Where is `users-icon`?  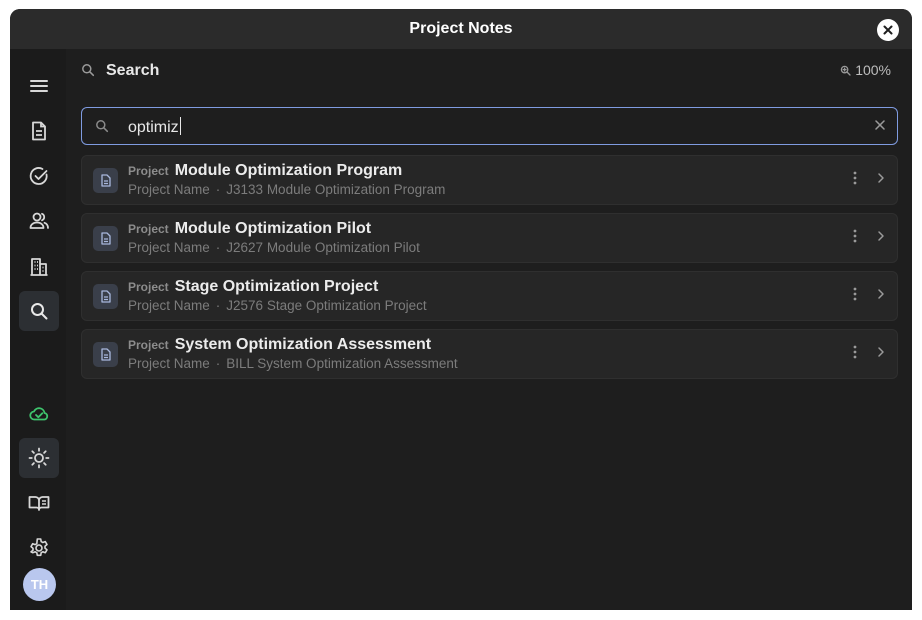 users-icon is located at coordinates (39, 220).